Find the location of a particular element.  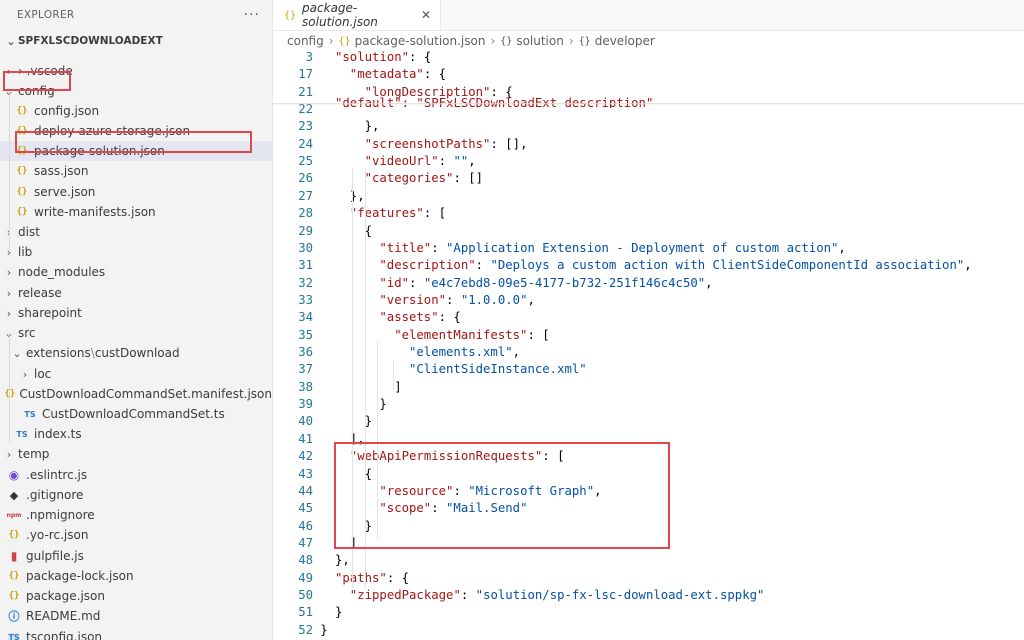

gulp-icon: ▮ is located at coordinates (14, 556).